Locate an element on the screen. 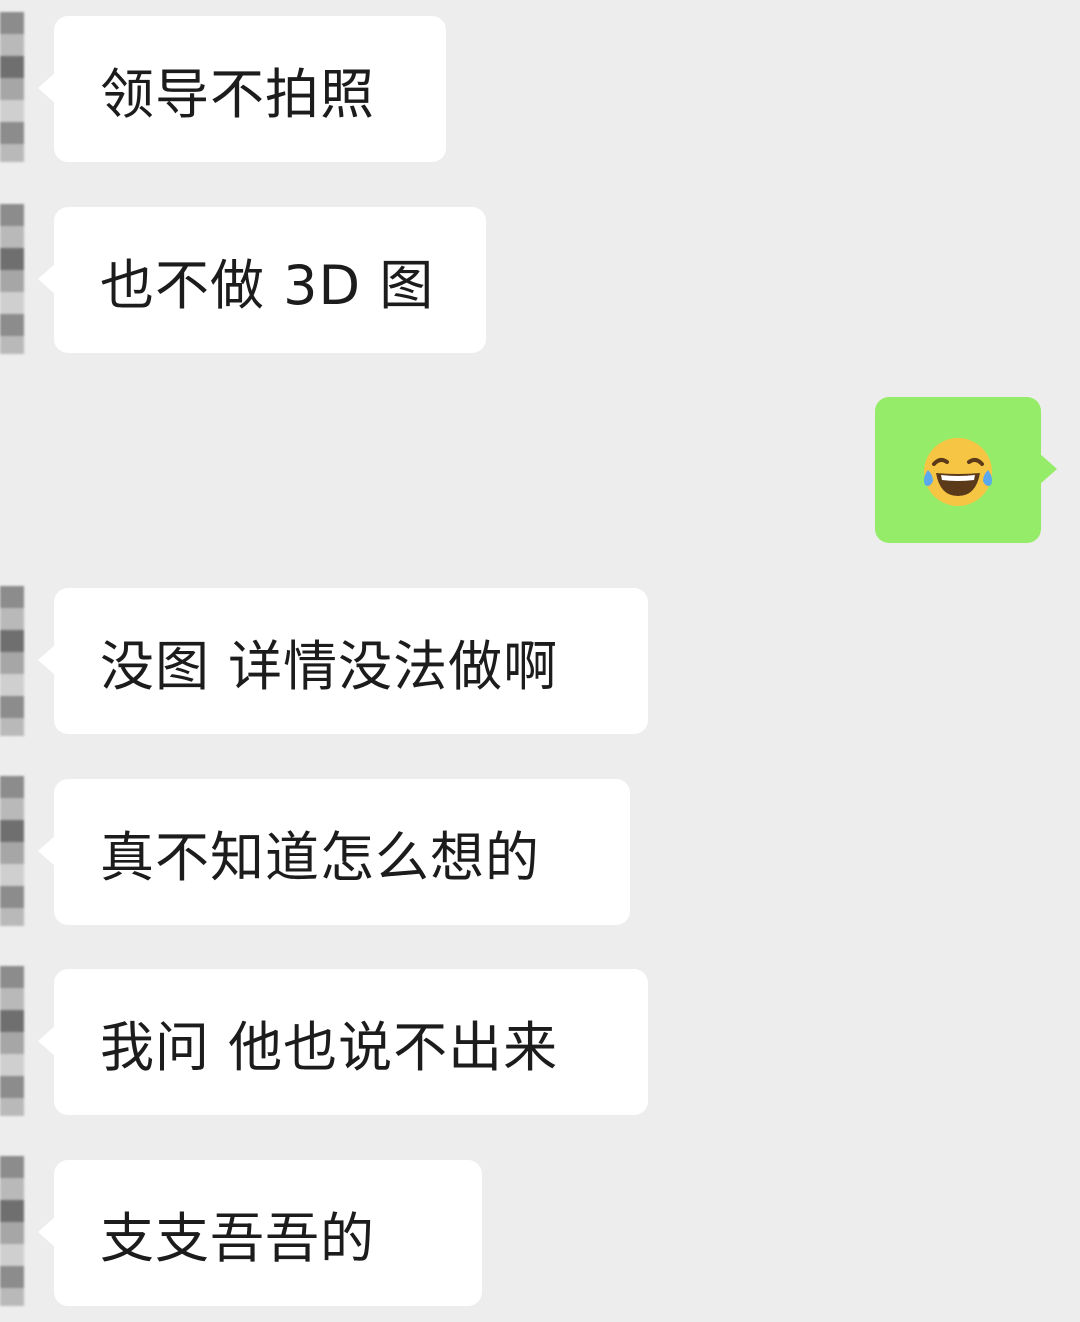  message-text: 我问 他也说不出来 is located at coordinates (329, 1047).